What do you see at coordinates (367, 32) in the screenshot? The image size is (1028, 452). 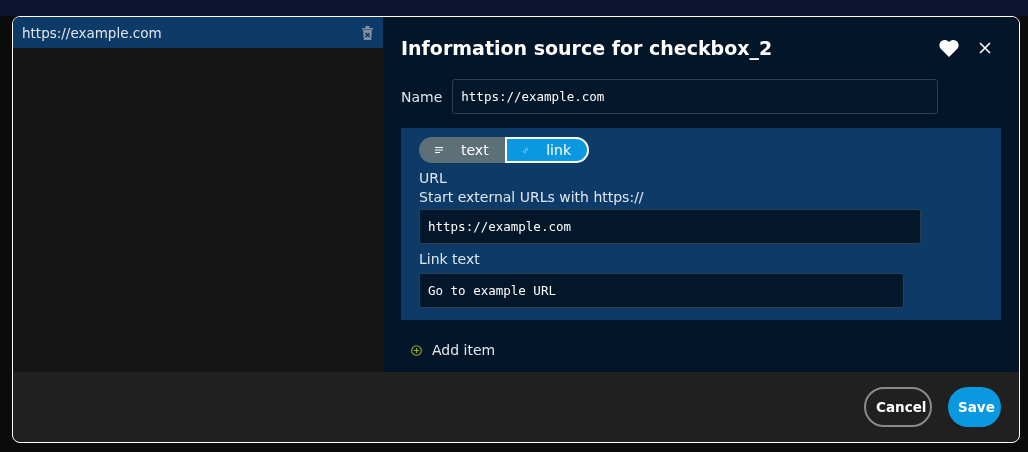 I see `trash-icon` at bounding box center [367, 32].